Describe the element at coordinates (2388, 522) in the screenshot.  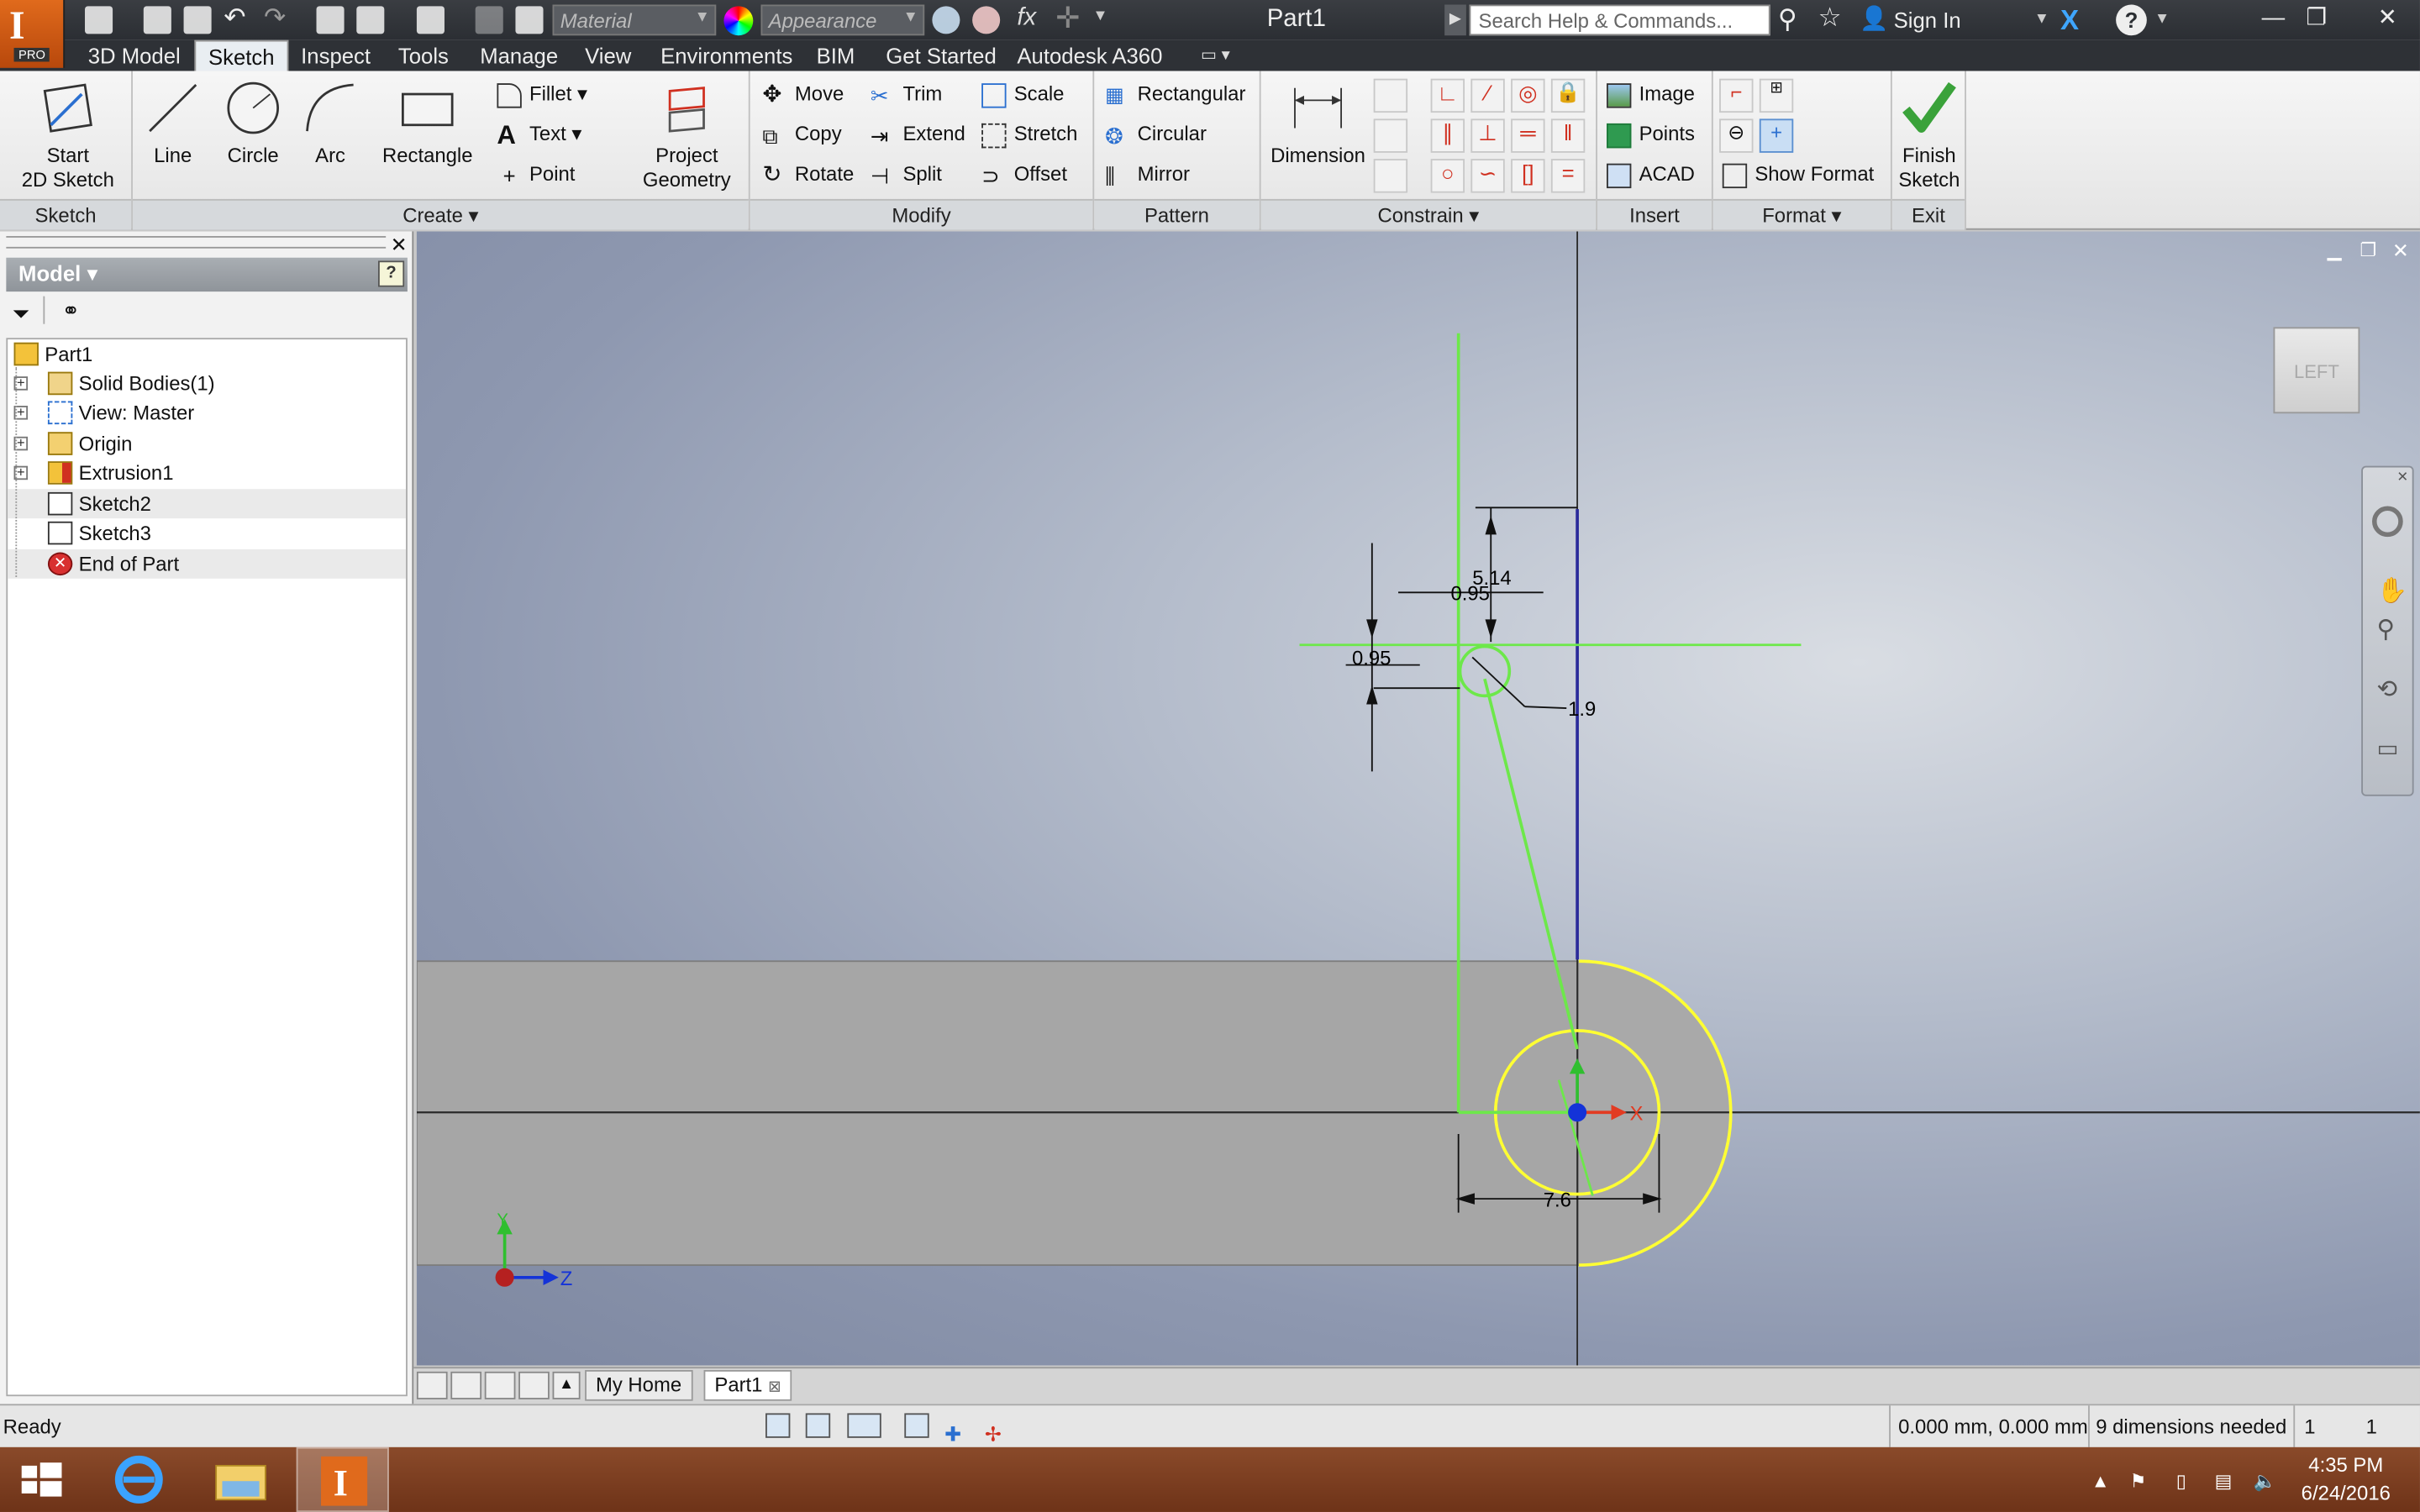
I see `steering-wheel-icon` at that location.